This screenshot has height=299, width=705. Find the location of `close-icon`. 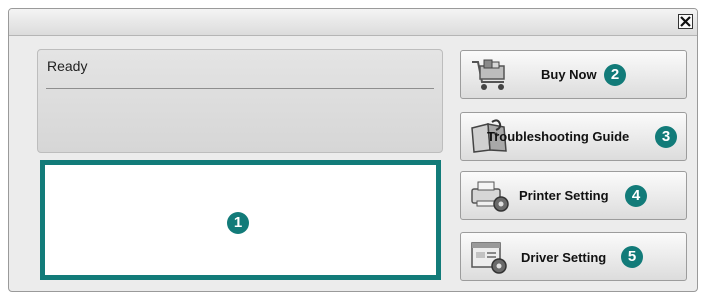

close-icon is located at coordinates (685, 21).